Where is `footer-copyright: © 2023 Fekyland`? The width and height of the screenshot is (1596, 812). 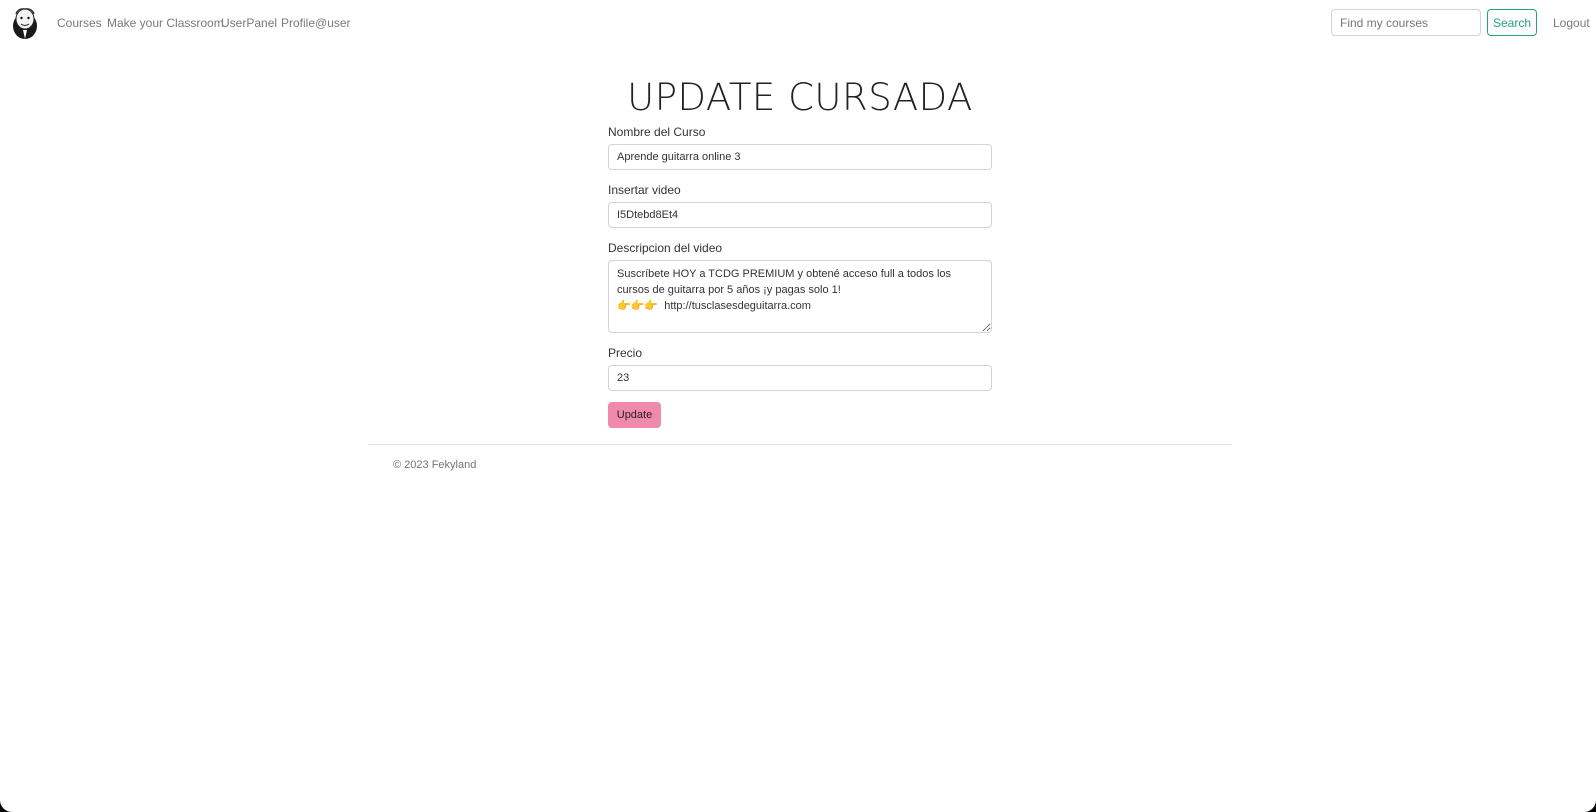 footer-copyright: © 2023 Fekyland is located at coordinates (435, 465).